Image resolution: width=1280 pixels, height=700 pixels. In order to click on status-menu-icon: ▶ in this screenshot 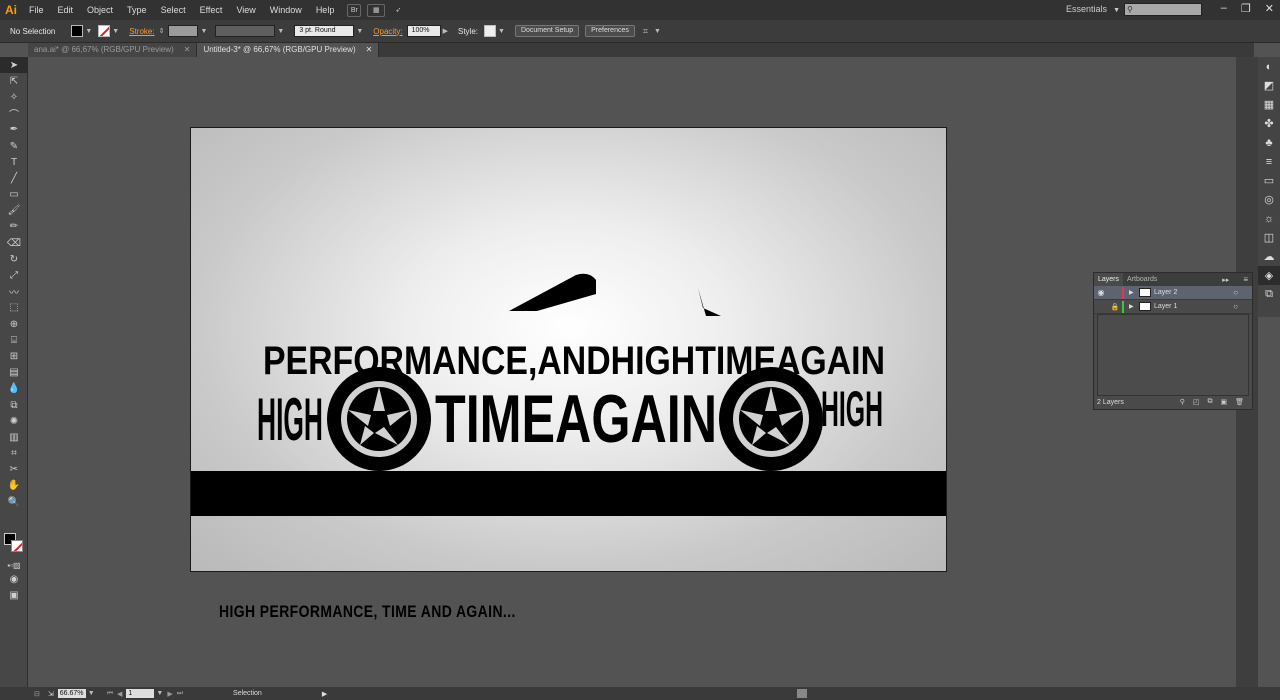, I will do `click(324, 694)`.